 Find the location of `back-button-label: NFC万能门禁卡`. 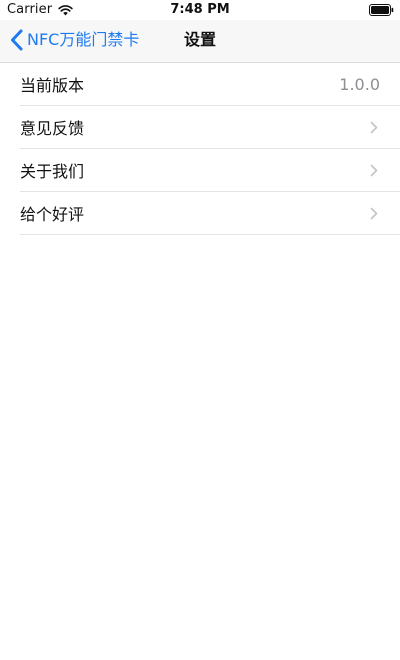

back-button-label: NFC万能门禁卡 is located at coordinates (83, 39).